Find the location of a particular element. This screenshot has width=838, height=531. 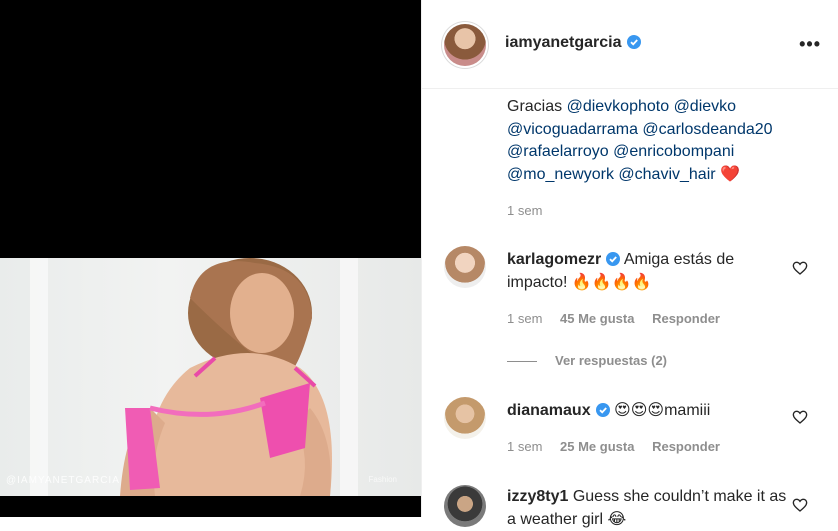

comment-likes: 25 Me gusta is located at coordinates (597, 446).